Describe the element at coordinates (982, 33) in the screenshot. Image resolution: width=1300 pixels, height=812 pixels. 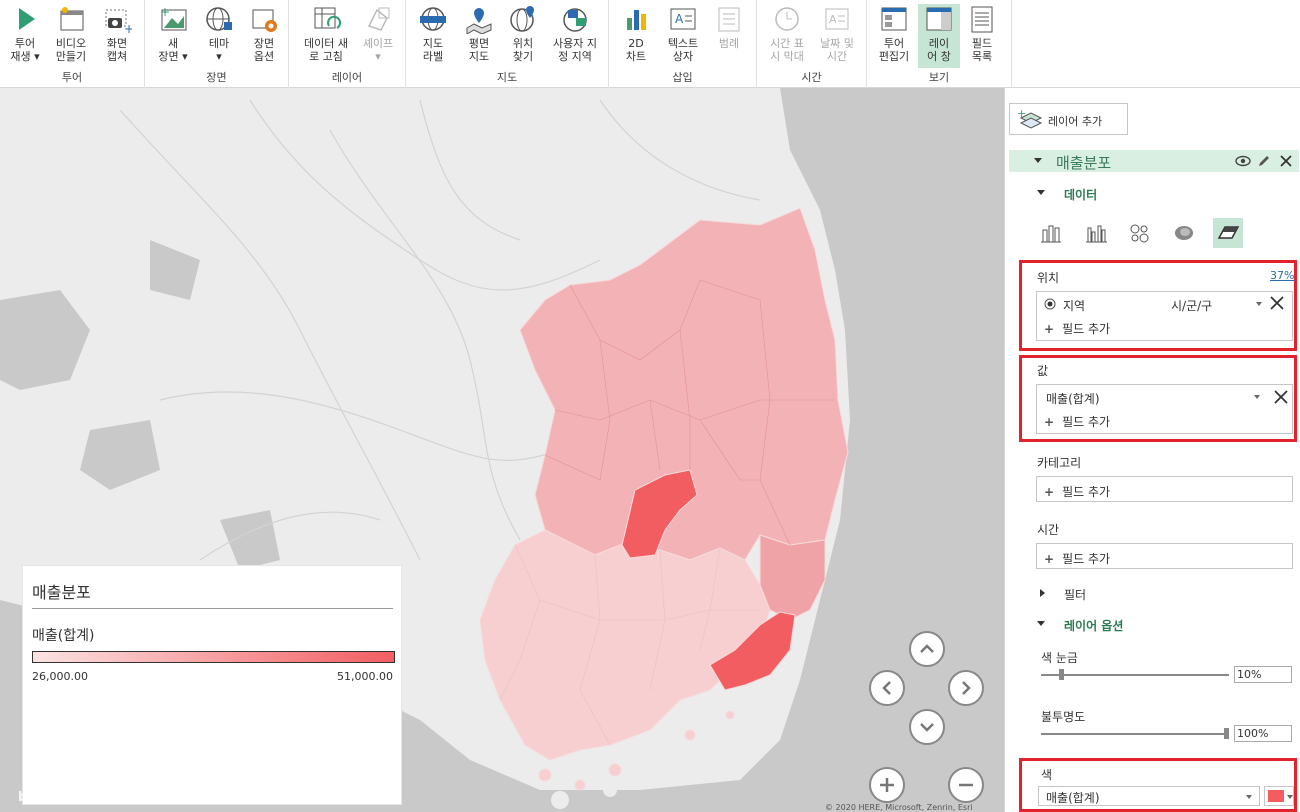
I see `field-list-button: 필드 목록` at that location.